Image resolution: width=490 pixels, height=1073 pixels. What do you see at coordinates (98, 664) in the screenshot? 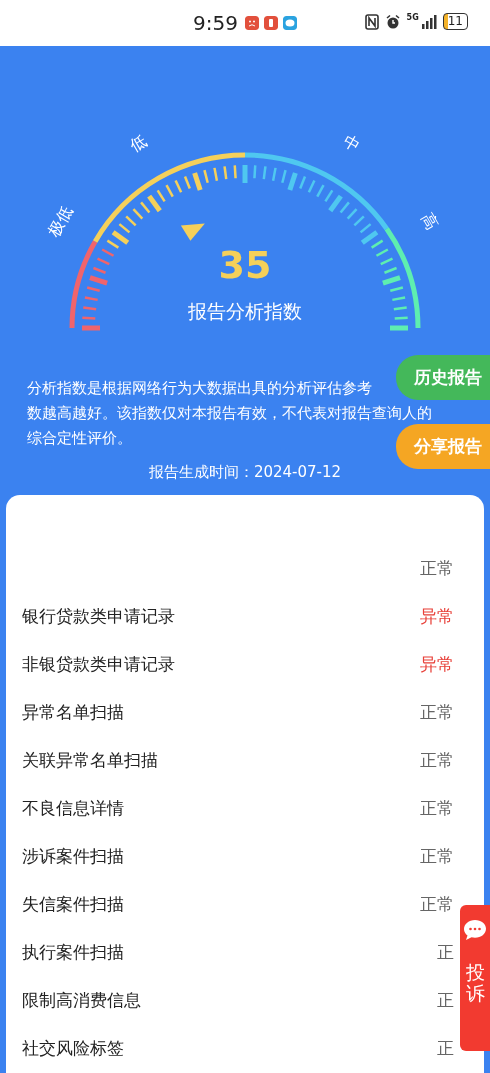
I see `check-item-label: 非银贷款类申请记录` at bounding box center [98, 664].